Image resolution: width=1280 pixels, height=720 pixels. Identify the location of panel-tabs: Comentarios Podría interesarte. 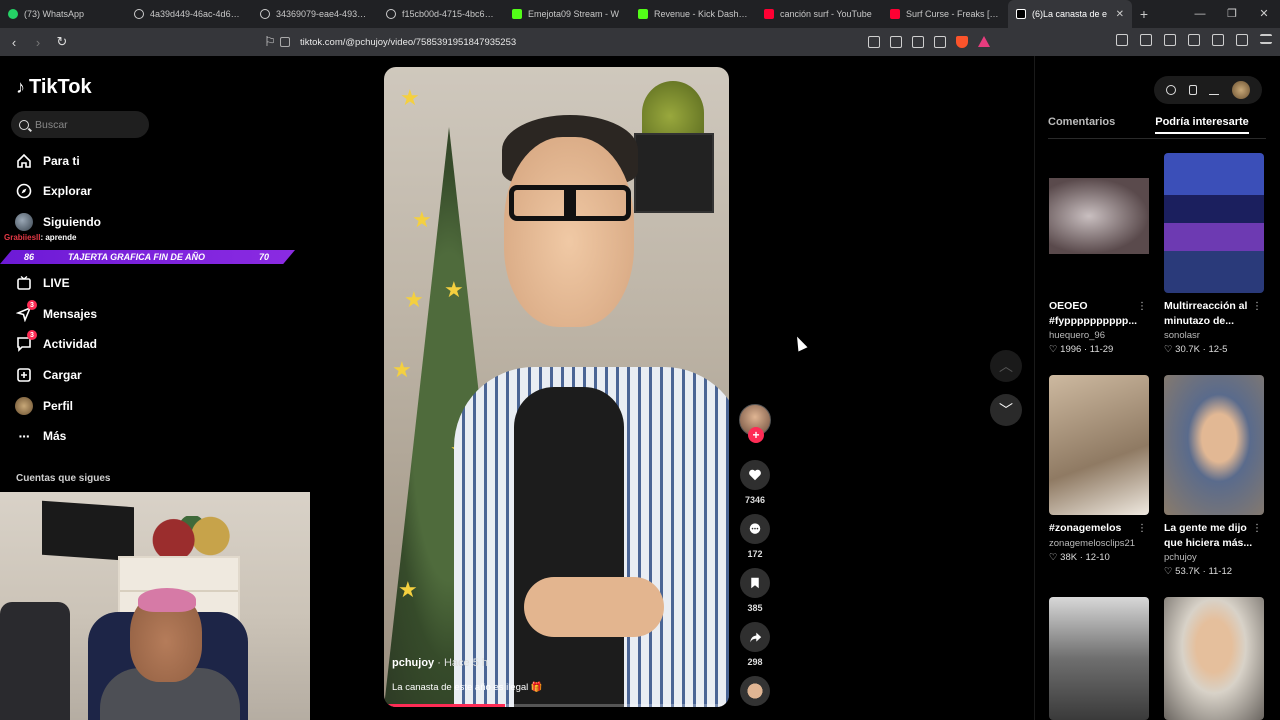
(1158, 125).